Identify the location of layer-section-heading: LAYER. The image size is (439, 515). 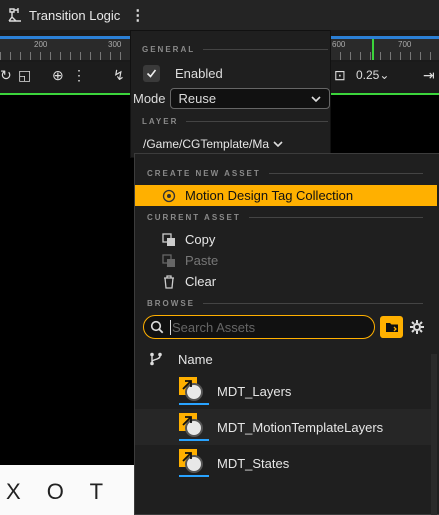
(235, 121).